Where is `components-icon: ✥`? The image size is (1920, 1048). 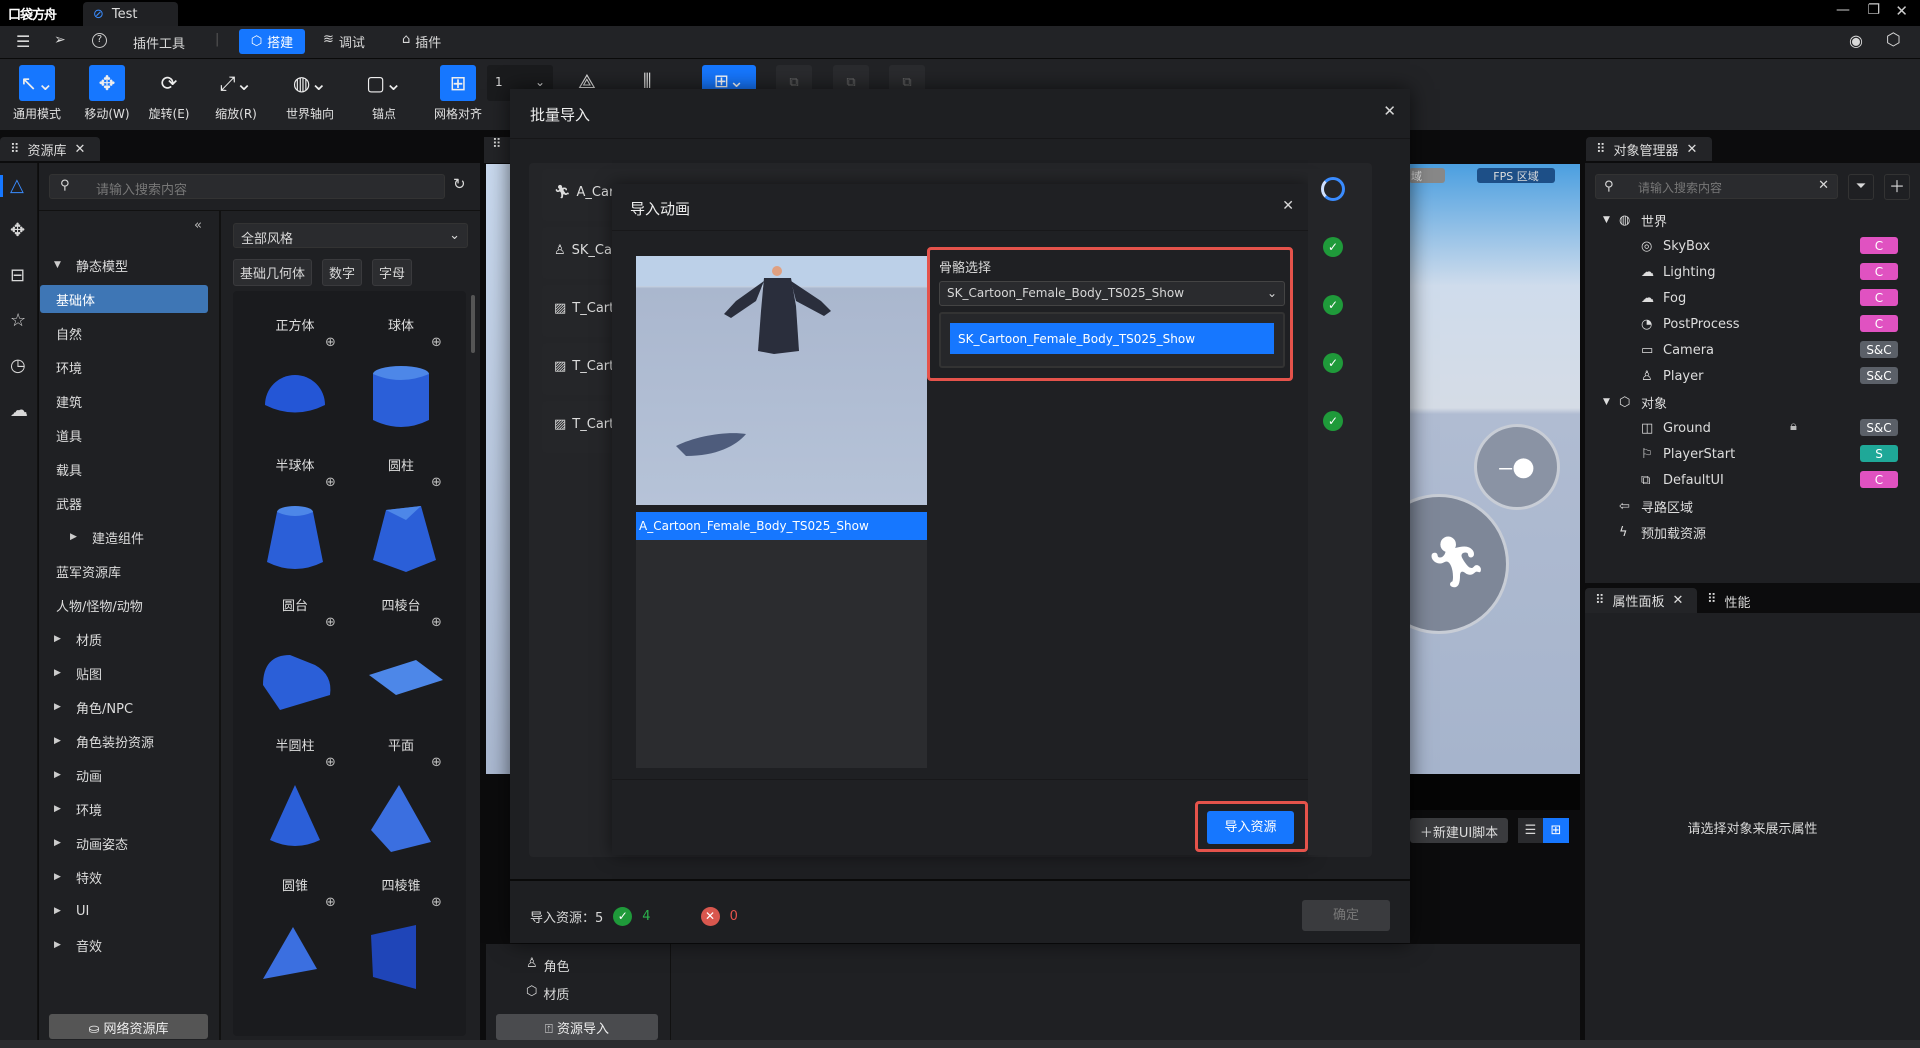
components-icon: ✥ is located at coordinates (17, 230).